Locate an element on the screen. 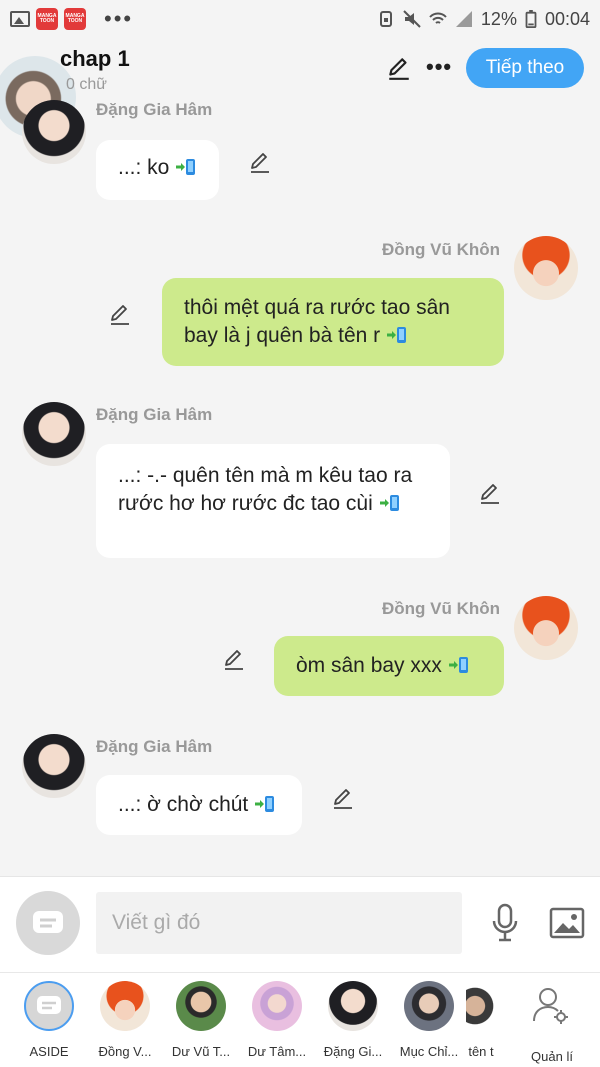 The width and height of the screenshot is (600, 1067). speaker-selector is located at coordinates (48, 923).